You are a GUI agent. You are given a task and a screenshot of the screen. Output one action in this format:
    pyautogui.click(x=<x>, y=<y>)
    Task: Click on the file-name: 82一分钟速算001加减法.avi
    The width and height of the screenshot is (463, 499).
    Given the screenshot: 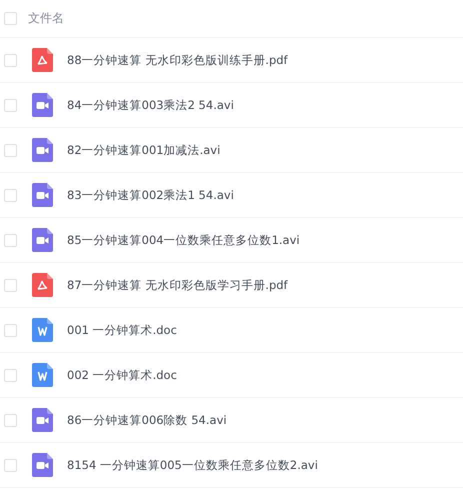 What is the action you would take?
    pyautogui.click(x=143, y=150)
    